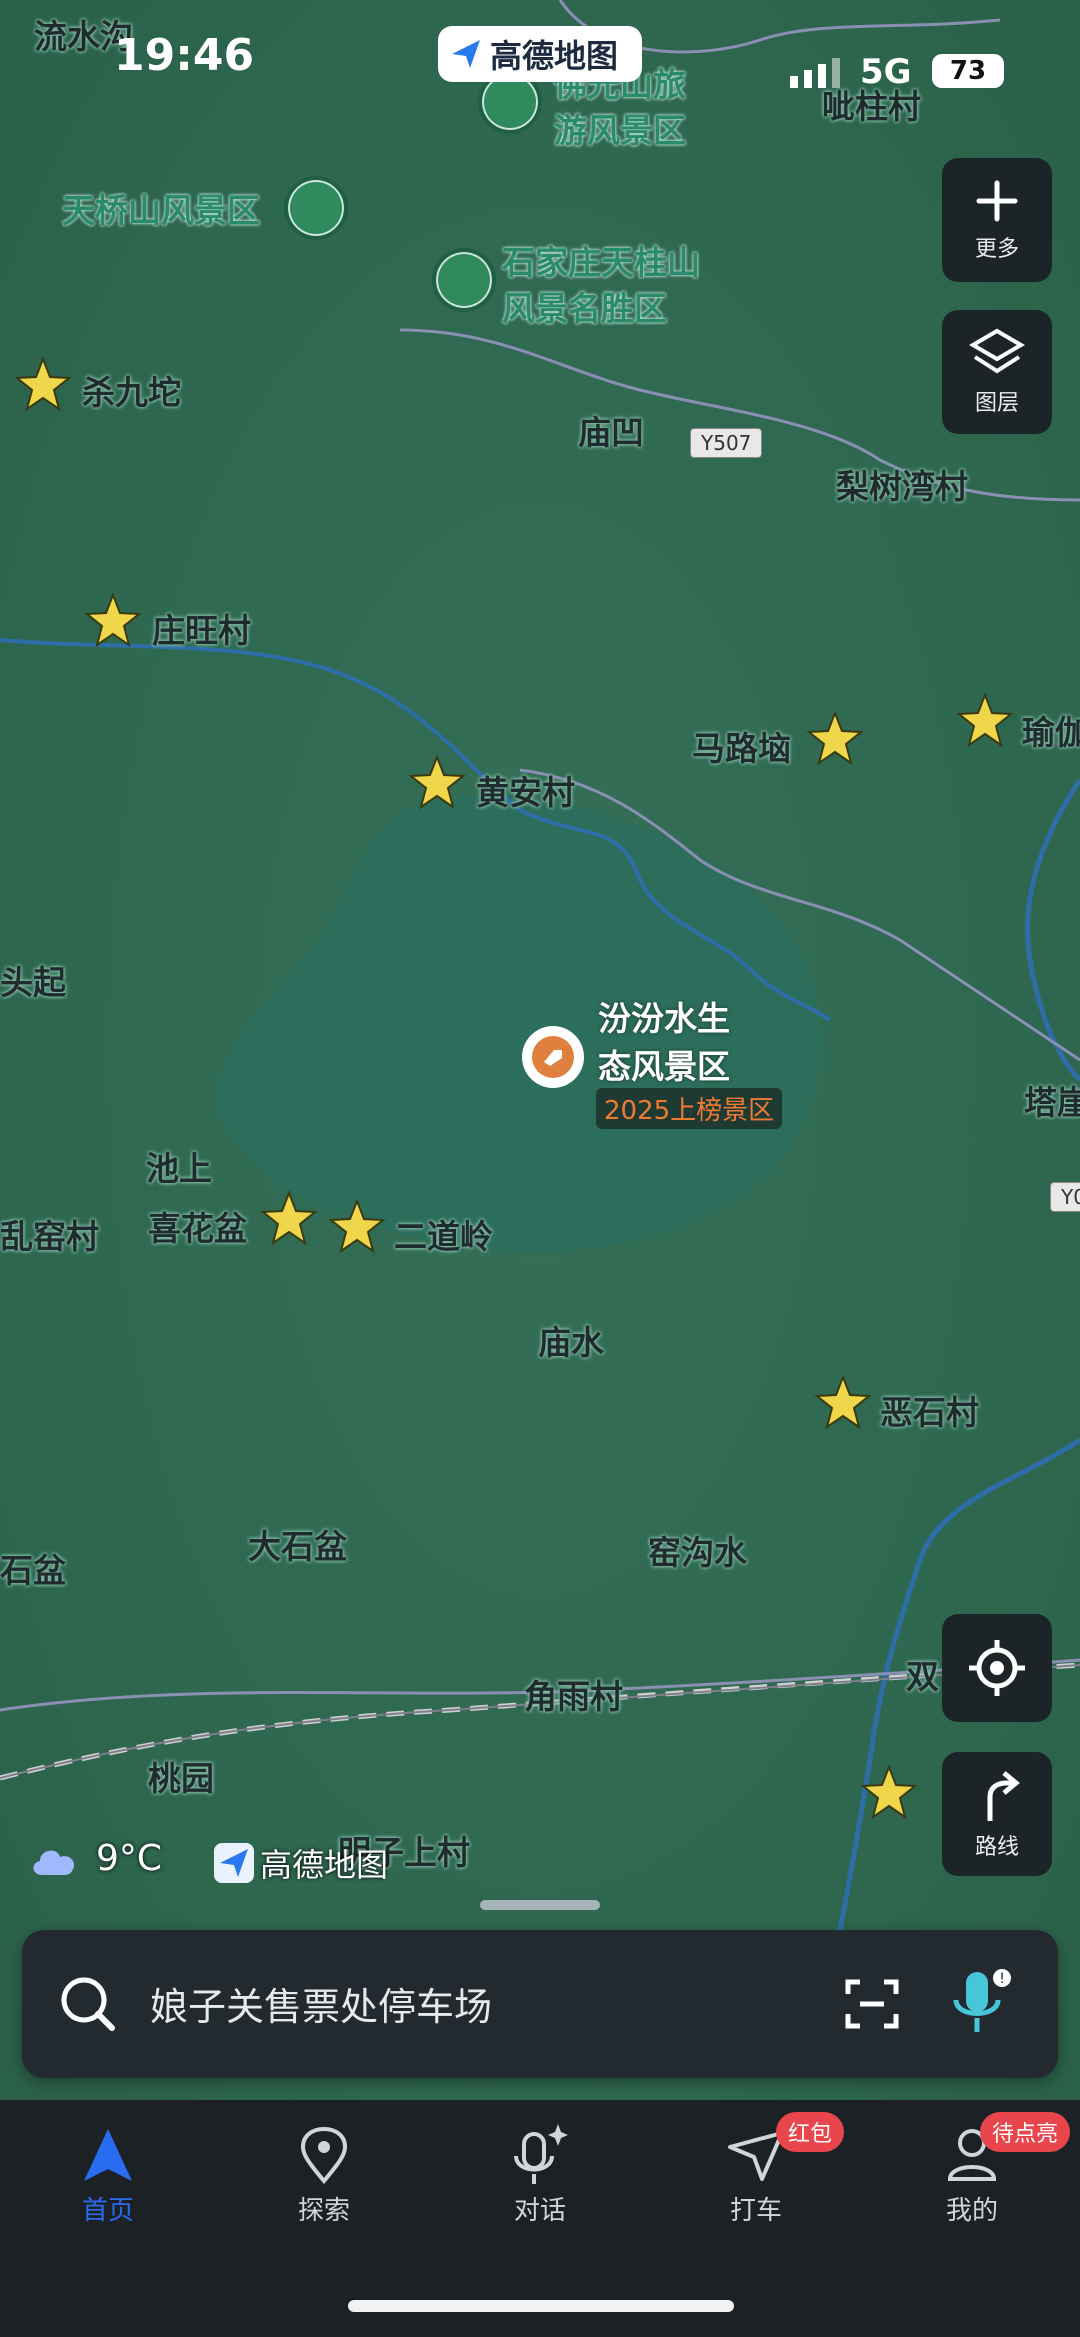  I want to click on taxi-redpacket-badge: 红包, so click(810, 2132).